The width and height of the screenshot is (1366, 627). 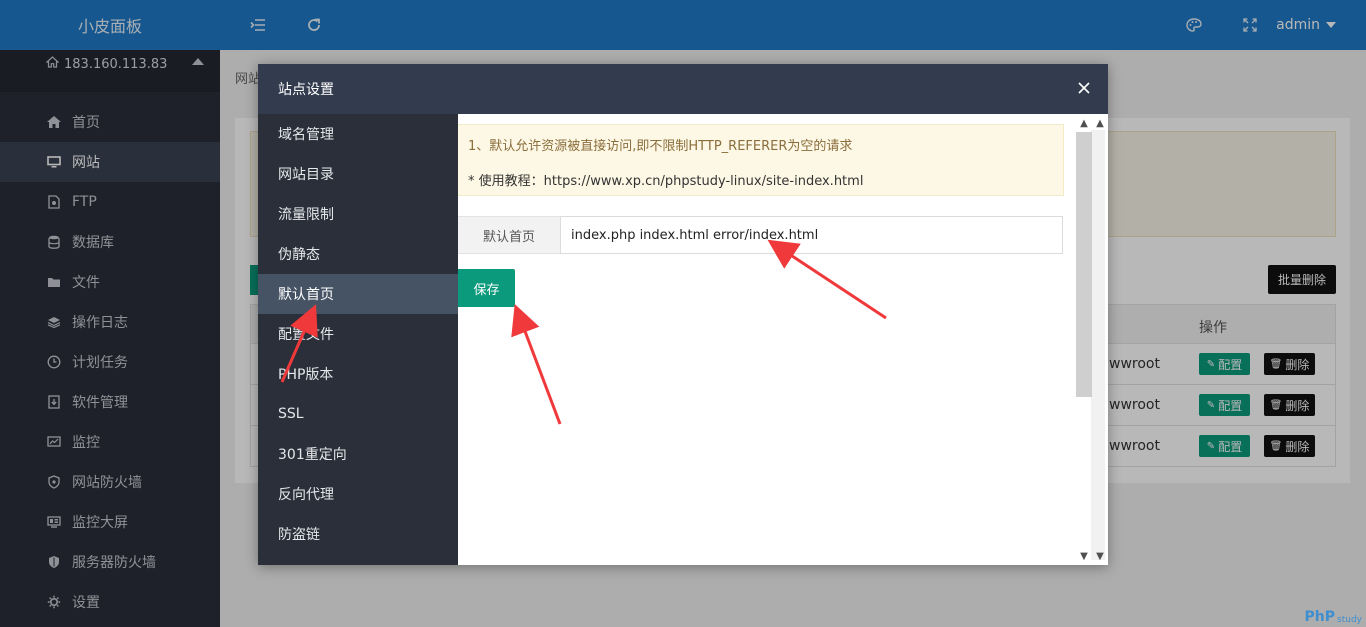 What do you see at coordinates (358, 334) in the screenshot?
I see `nav-item-config-file: 配置文件` at bounding box center [358, 334].